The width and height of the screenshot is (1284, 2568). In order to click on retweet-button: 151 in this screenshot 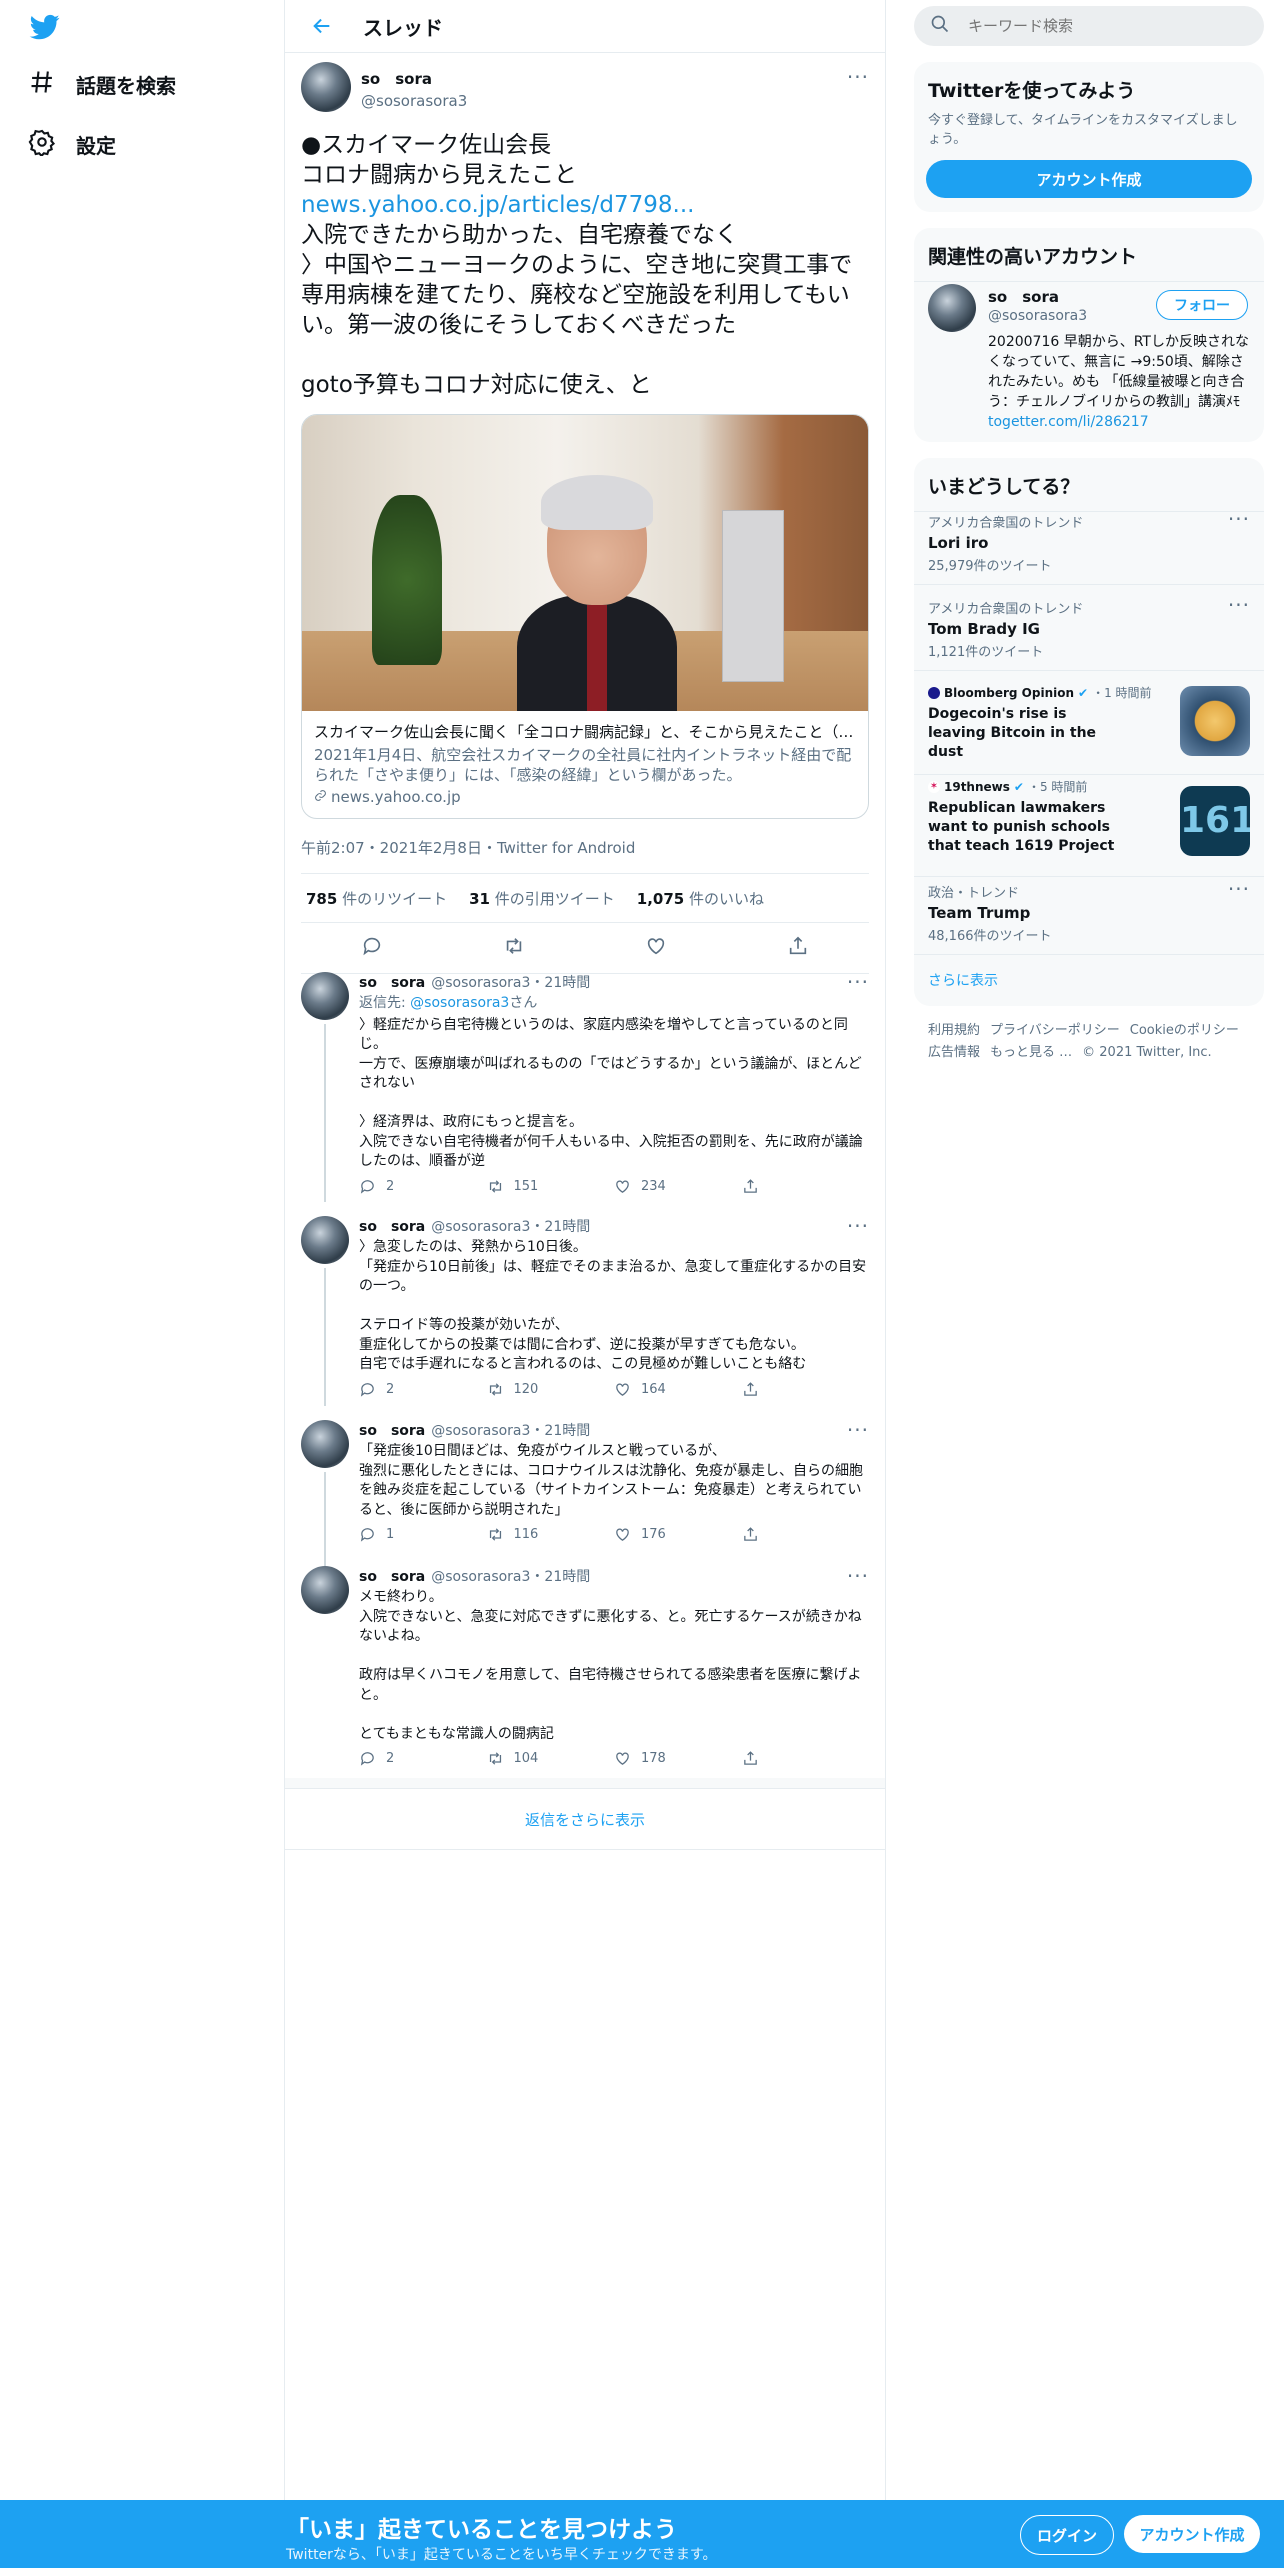, I will do `click(551, 1186)`.